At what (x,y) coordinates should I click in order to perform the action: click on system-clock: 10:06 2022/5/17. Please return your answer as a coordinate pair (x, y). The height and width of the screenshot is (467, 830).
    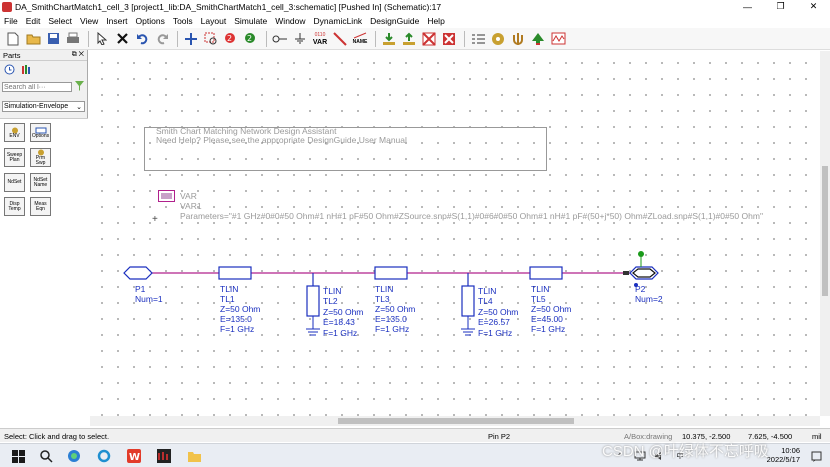
    Looking at the image, I should click on (783, 455).